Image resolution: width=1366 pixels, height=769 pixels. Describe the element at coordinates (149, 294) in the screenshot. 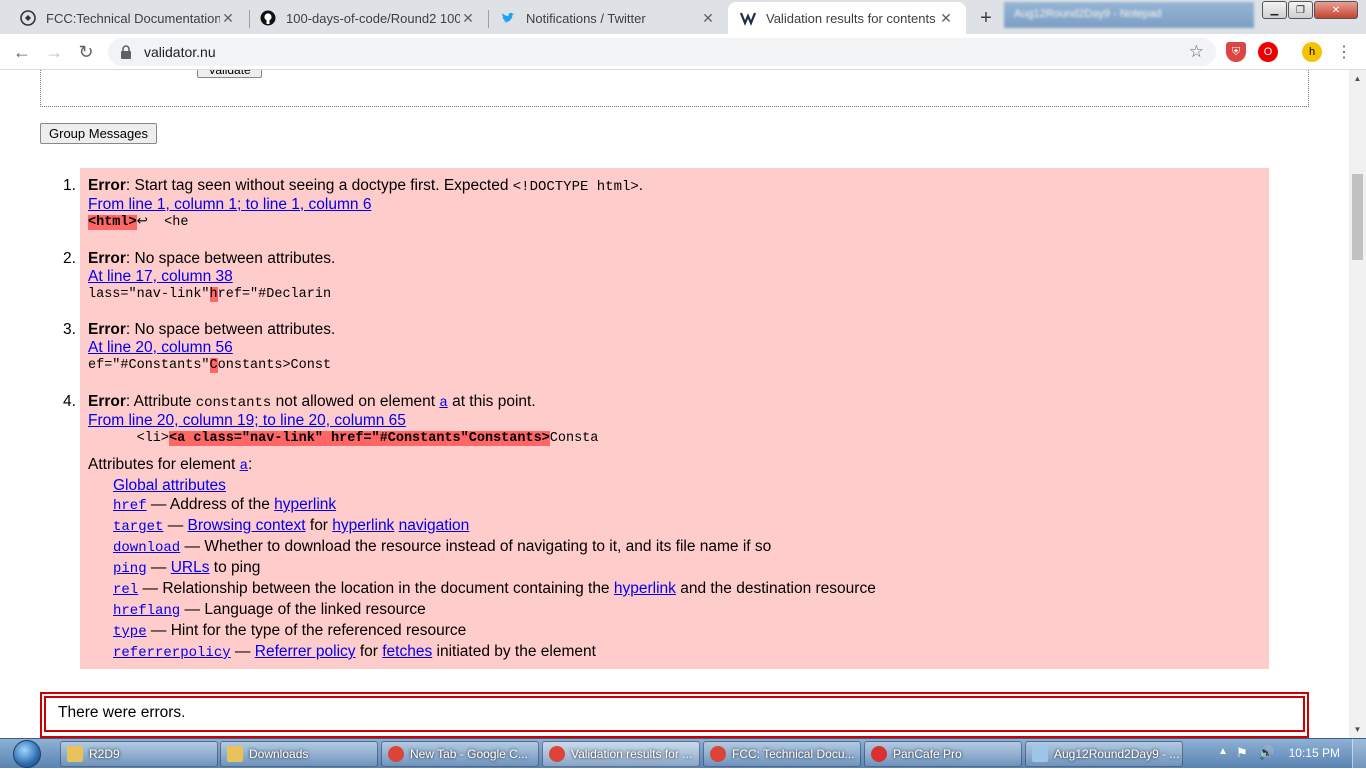

I see `extract-text: lass="nav-link"` at that location.